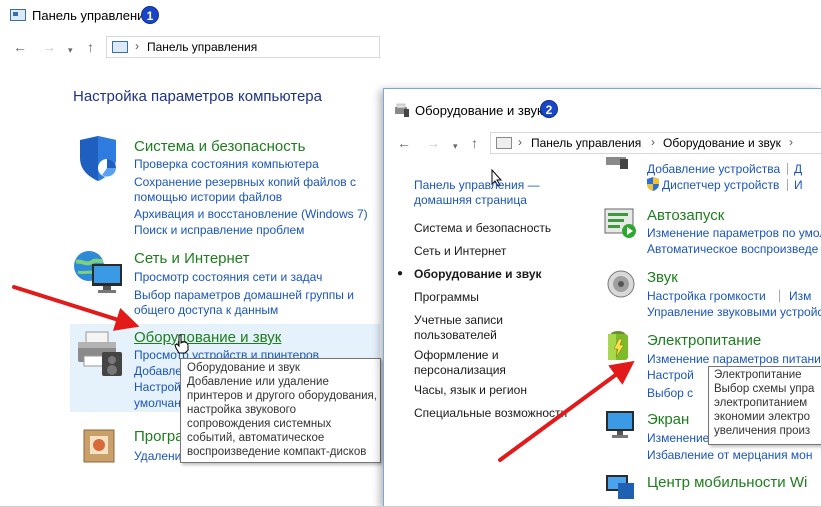  Describe the element at coordinates (722, 143) in the screenshot. I see `breadcrumb-hardware-sound: Оборудование и звук` at that location.